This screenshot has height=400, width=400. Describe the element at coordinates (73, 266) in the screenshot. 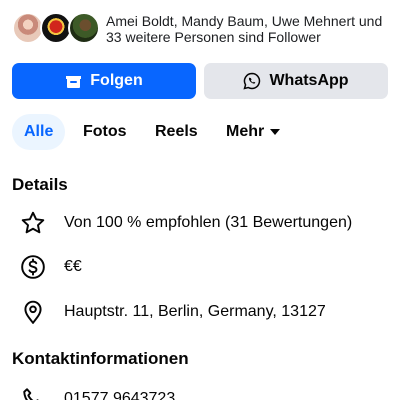

I see `price-range-text: €€` at that location.